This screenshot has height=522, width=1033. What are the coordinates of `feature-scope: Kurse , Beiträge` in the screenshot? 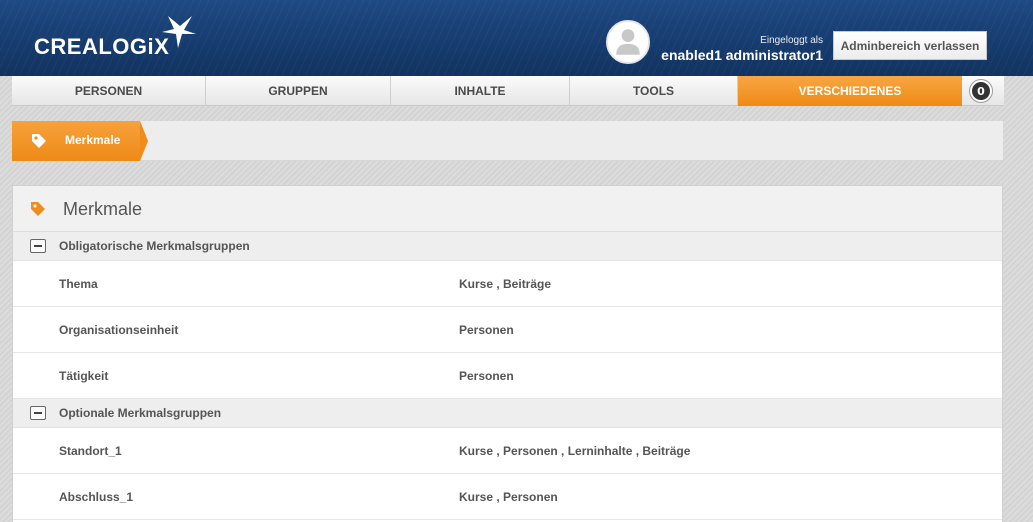 It's located at (505, 284).